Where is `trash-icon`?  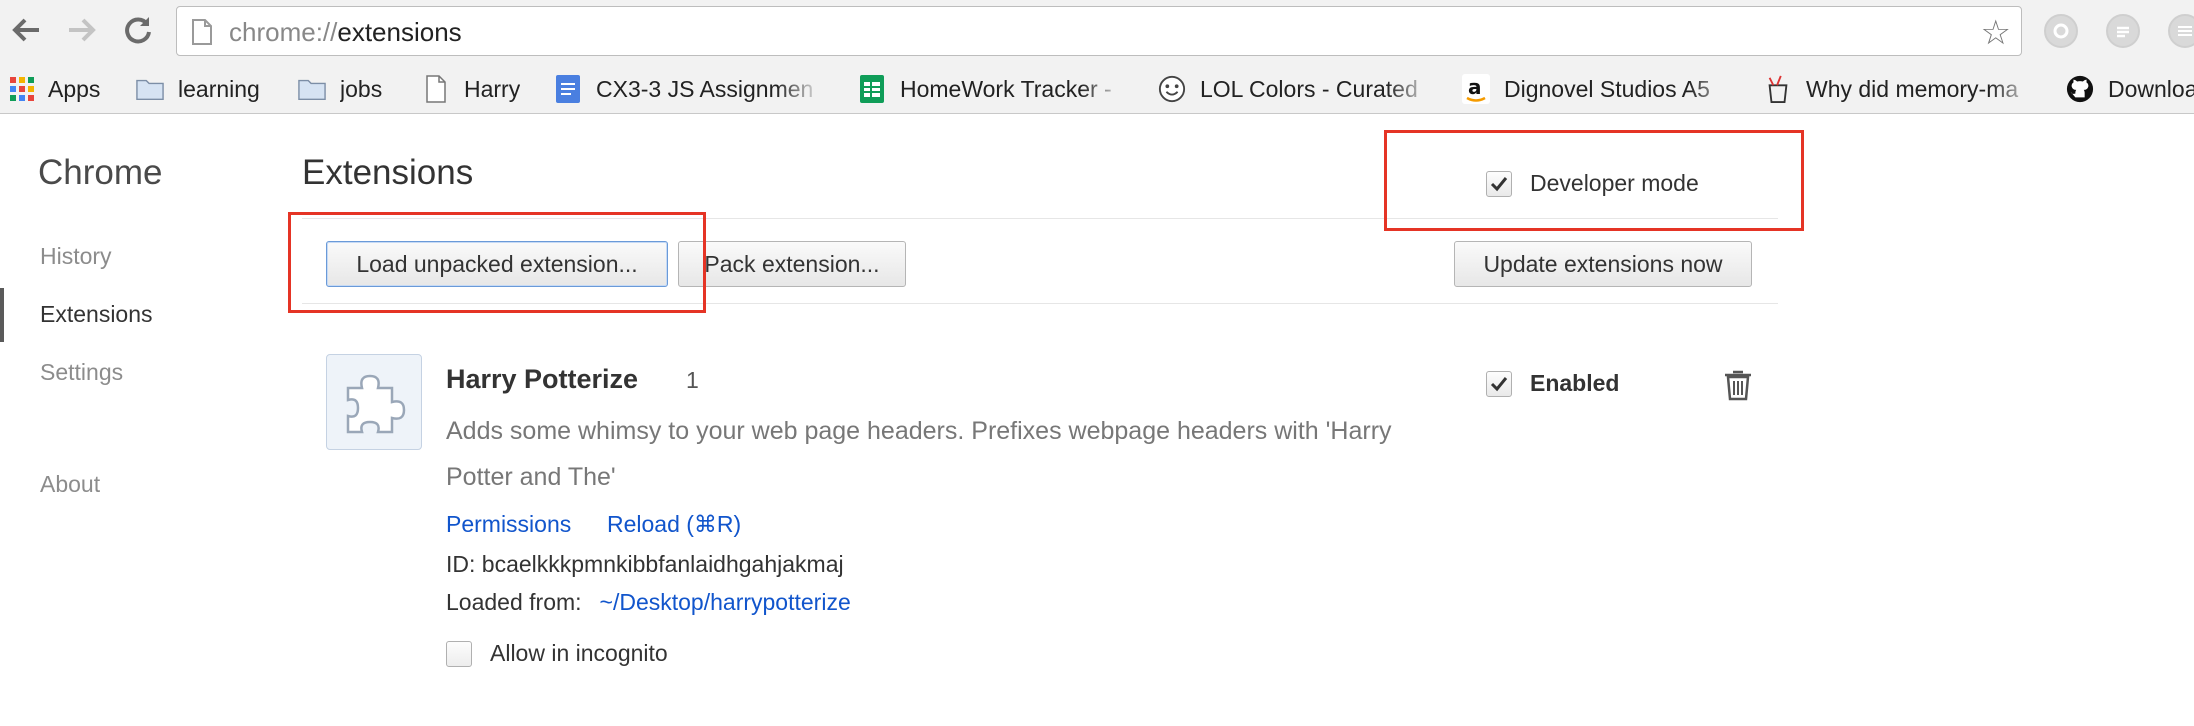
trash-icon is located at coordinates (1738, 385).